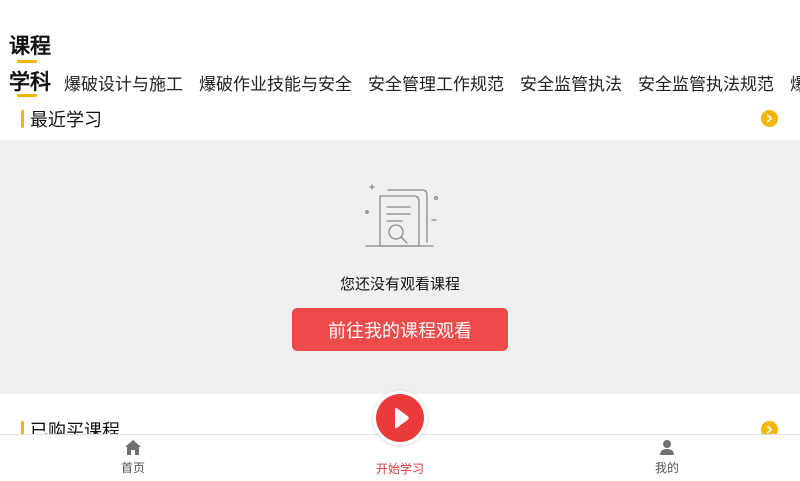  Describe the element at coordinates (400, 468) in the screenshot. I see `nav-start-label: 开始学习` at that location.